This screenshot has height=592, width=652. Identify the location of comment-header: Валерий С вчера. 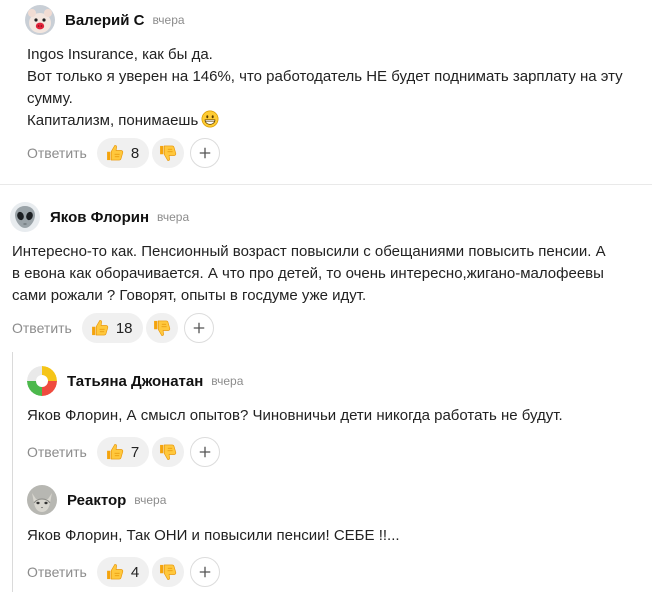
(105, 20).